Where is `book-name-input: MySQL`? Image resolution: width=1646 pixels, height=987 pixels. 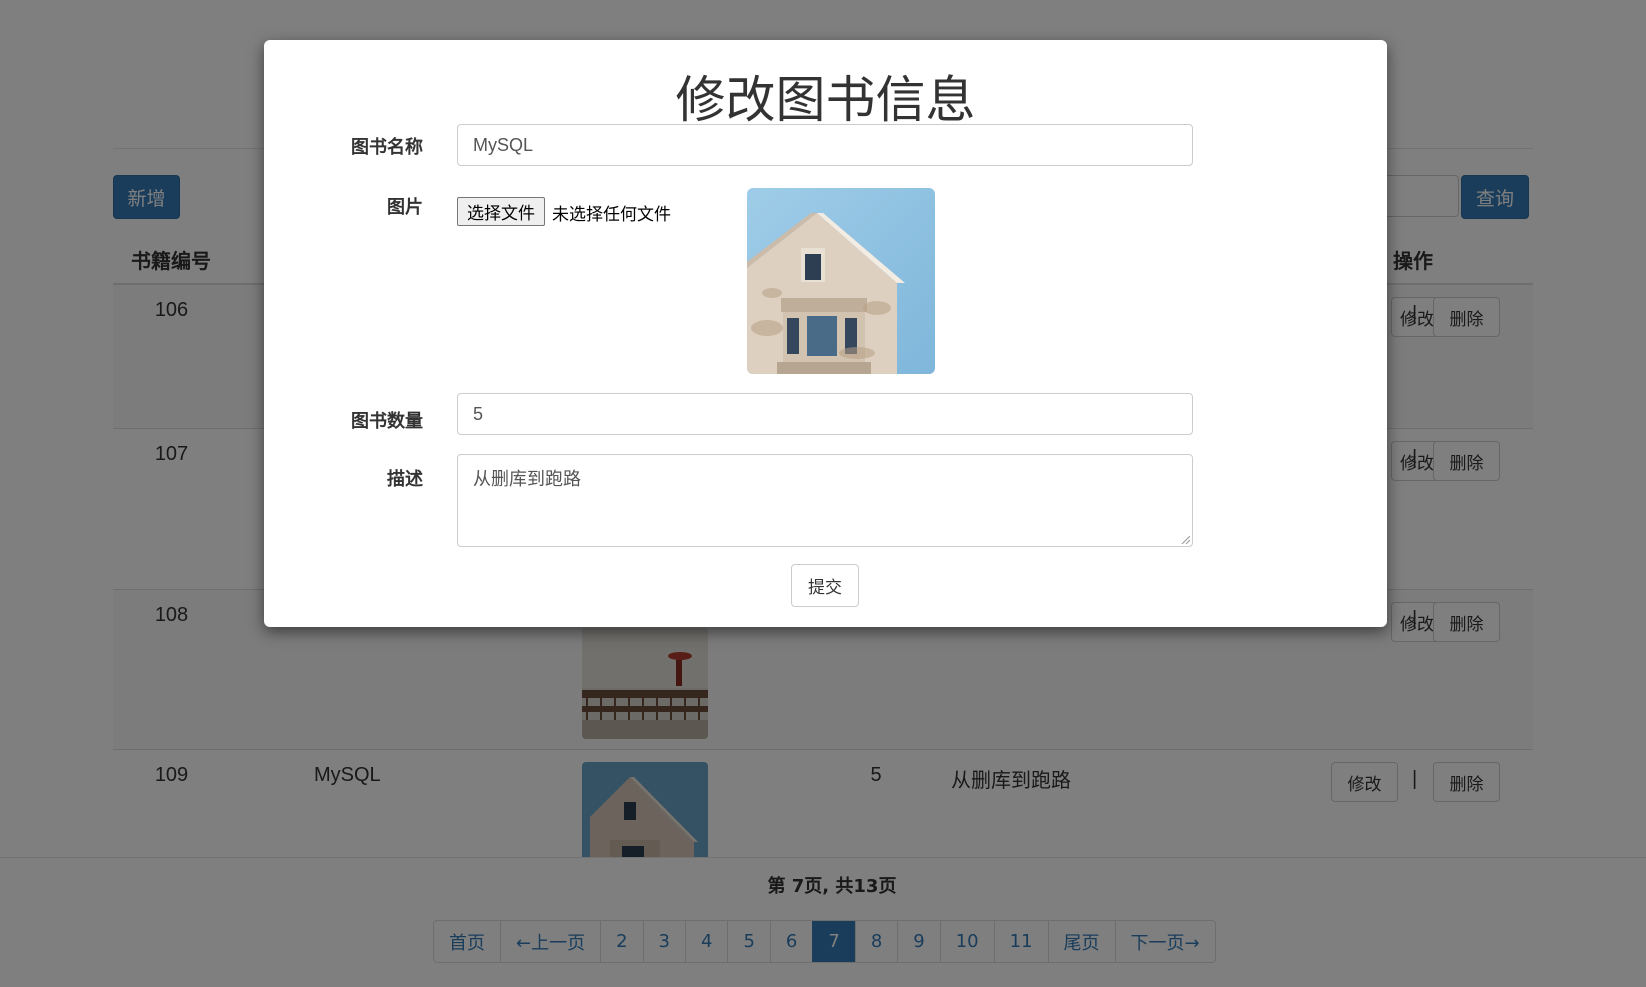 book-name-input: MySQL is located at coordinates (825, 145).